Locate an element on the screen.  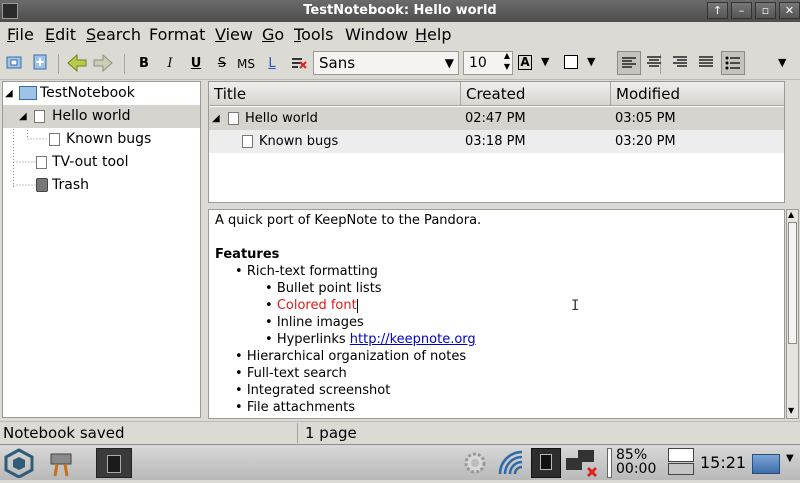
table-row: Known bugs 03:18 PM 03:20 PM is located at coordinates (496, 141).